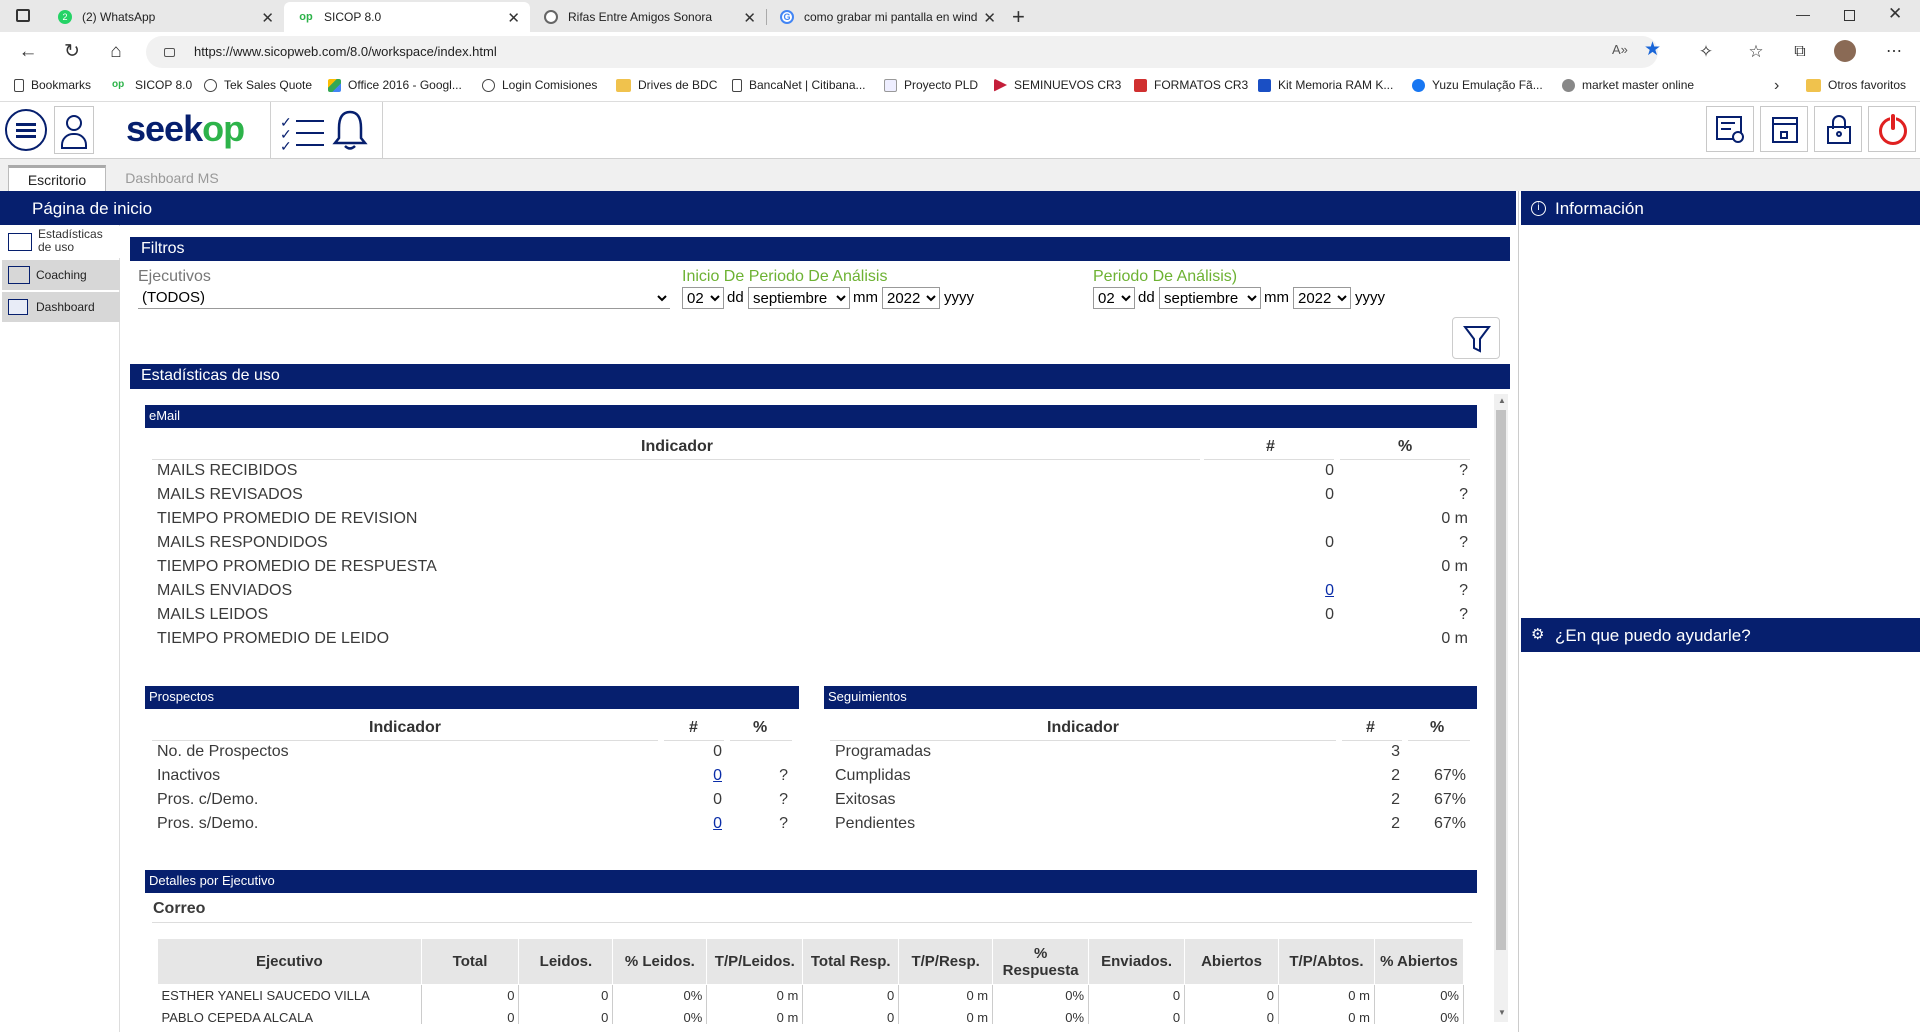 The height and width of the screenshot is (1032, 1920). Describe the element at coordinates (1800, 52) in the screenshot. I see `collections-icon: ⧉` at that location.